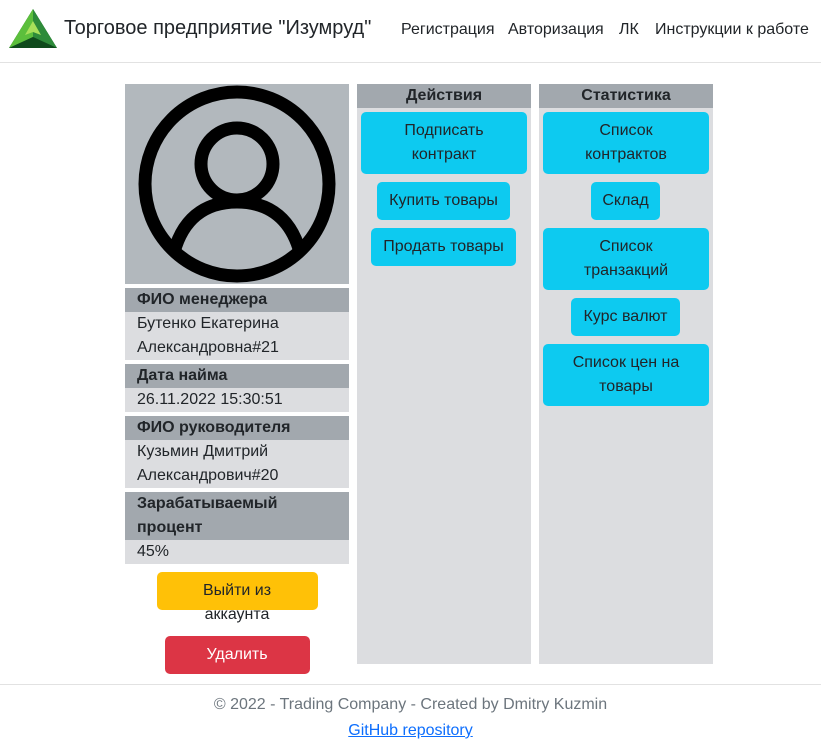 The height and width of the screenshot is (746, 821). I want to click on supervisor-name-heading: ФИО руководителя, so click(237, 428).